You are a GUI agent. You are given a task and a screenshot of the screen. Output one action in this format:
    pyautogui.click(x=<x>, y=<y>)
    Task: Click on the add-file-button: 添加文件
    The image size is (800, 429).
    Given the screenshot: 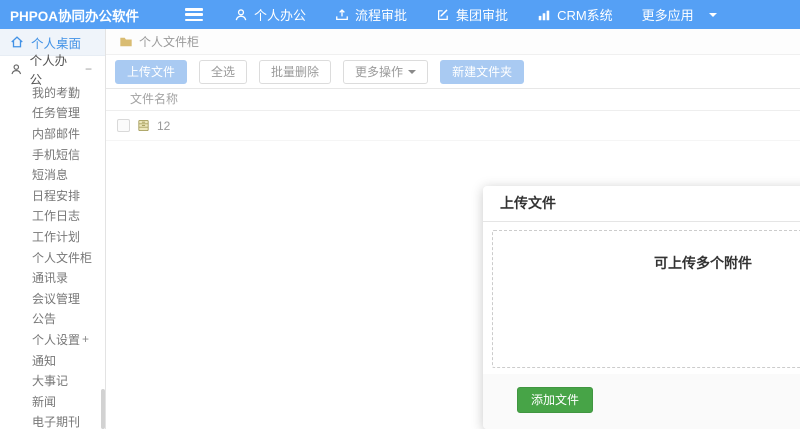 What is the action you would take?
    pyautogui.click(x=555, y=400)
    